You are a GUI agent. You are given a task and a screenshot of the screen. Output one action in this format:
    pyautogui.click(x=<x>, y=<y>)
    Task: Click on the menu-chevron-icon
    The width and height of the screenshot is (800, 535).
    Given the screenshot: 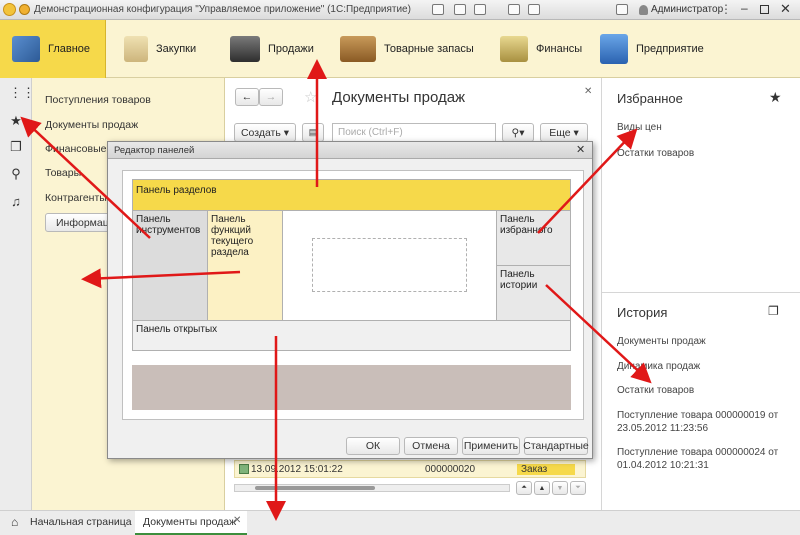 What is the action you would take?
    pyautogui.click(x=24, y=9)
    